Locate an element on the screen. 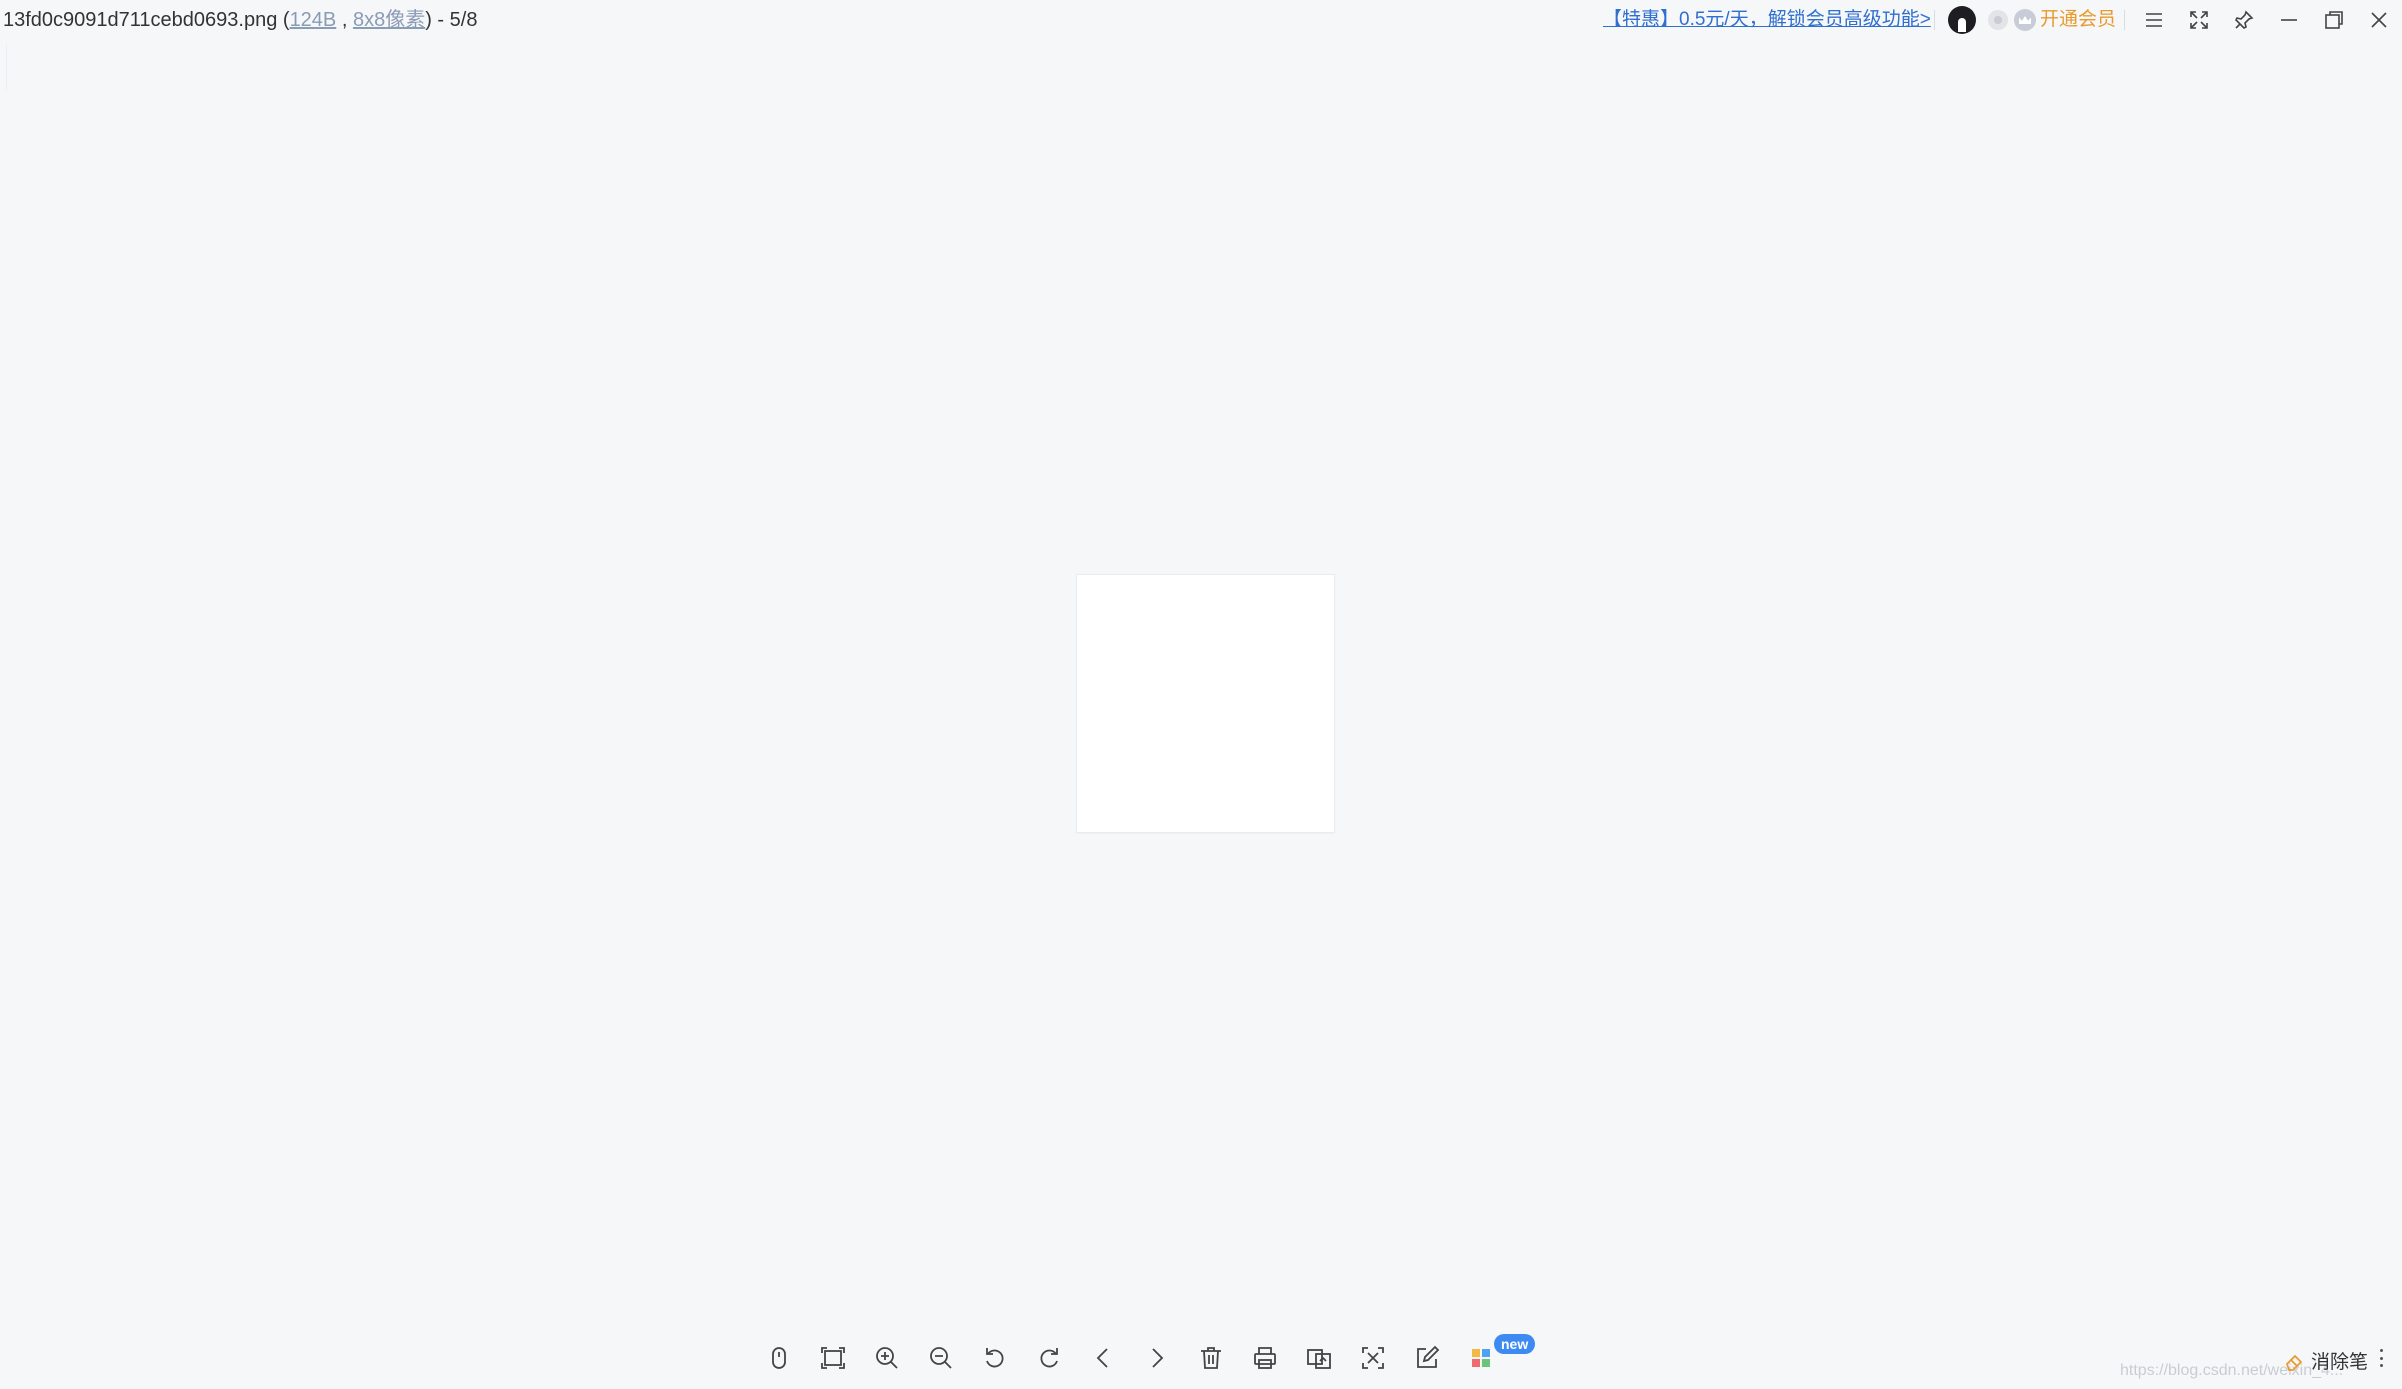 Image resolution: width=2402 pixels, height=1389 pixels. restore-button is located at coordinates (2334, 20).